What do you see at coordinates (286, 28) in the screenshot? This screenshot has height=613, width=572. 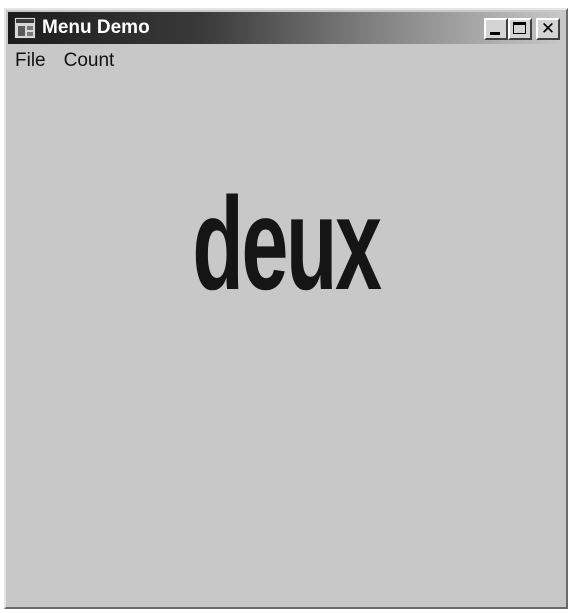 I see `title-bar: Menu Demo ✕` at bounding box center [286, 28].